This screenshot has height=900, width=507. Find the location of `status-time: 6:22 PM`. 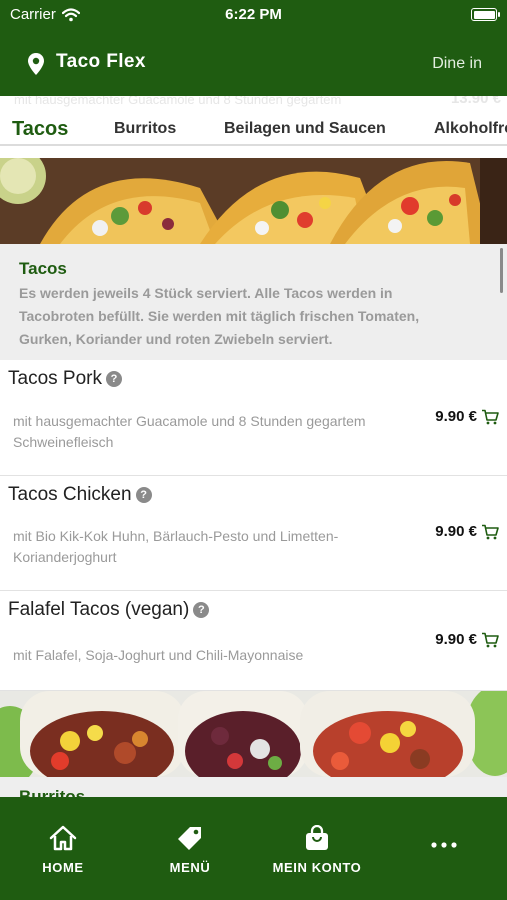

status-time: 6:22 PM is located at coordinates (253, 14).